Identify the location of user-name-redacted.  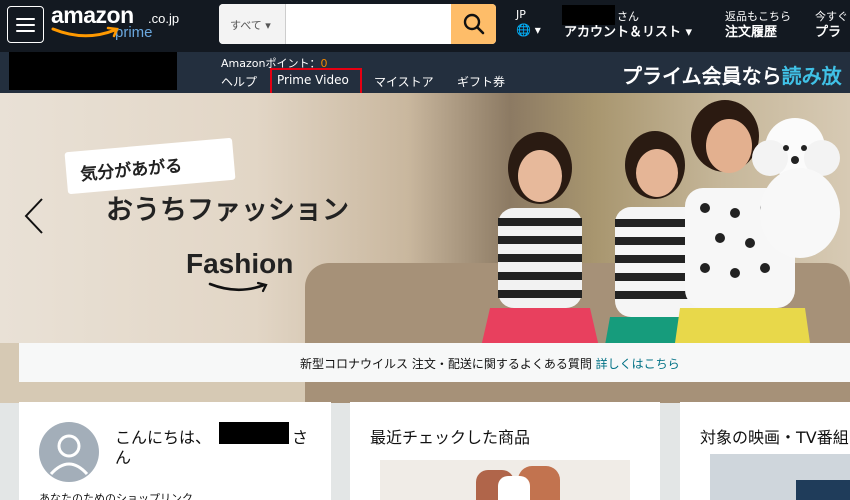
(254, 433).